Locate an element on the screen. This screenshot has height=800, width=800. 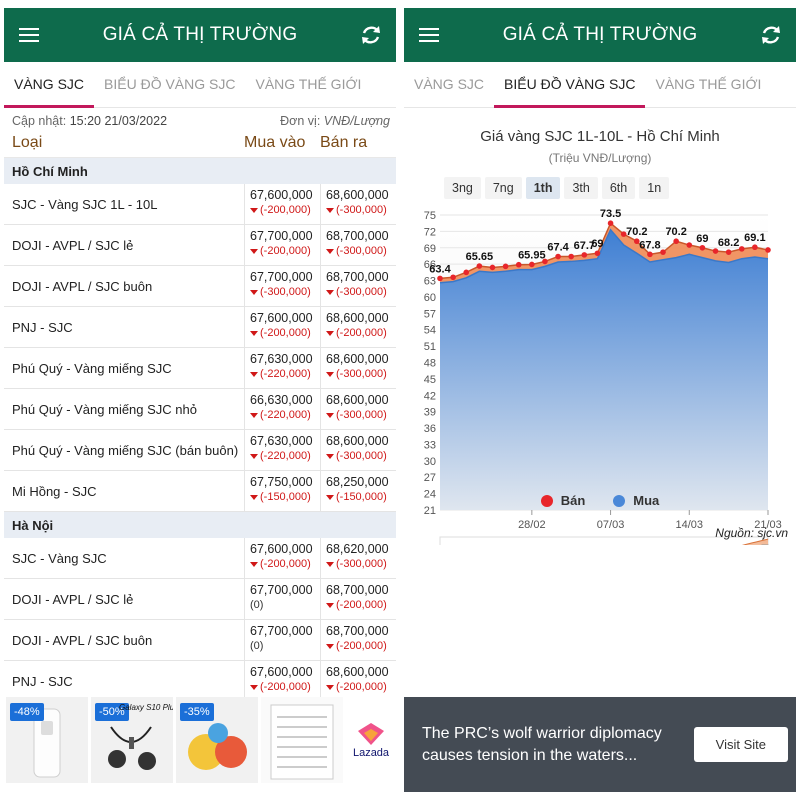
unit-line: Đơn vị: VNĐ/Lượng is located at coordinates (335, 121).